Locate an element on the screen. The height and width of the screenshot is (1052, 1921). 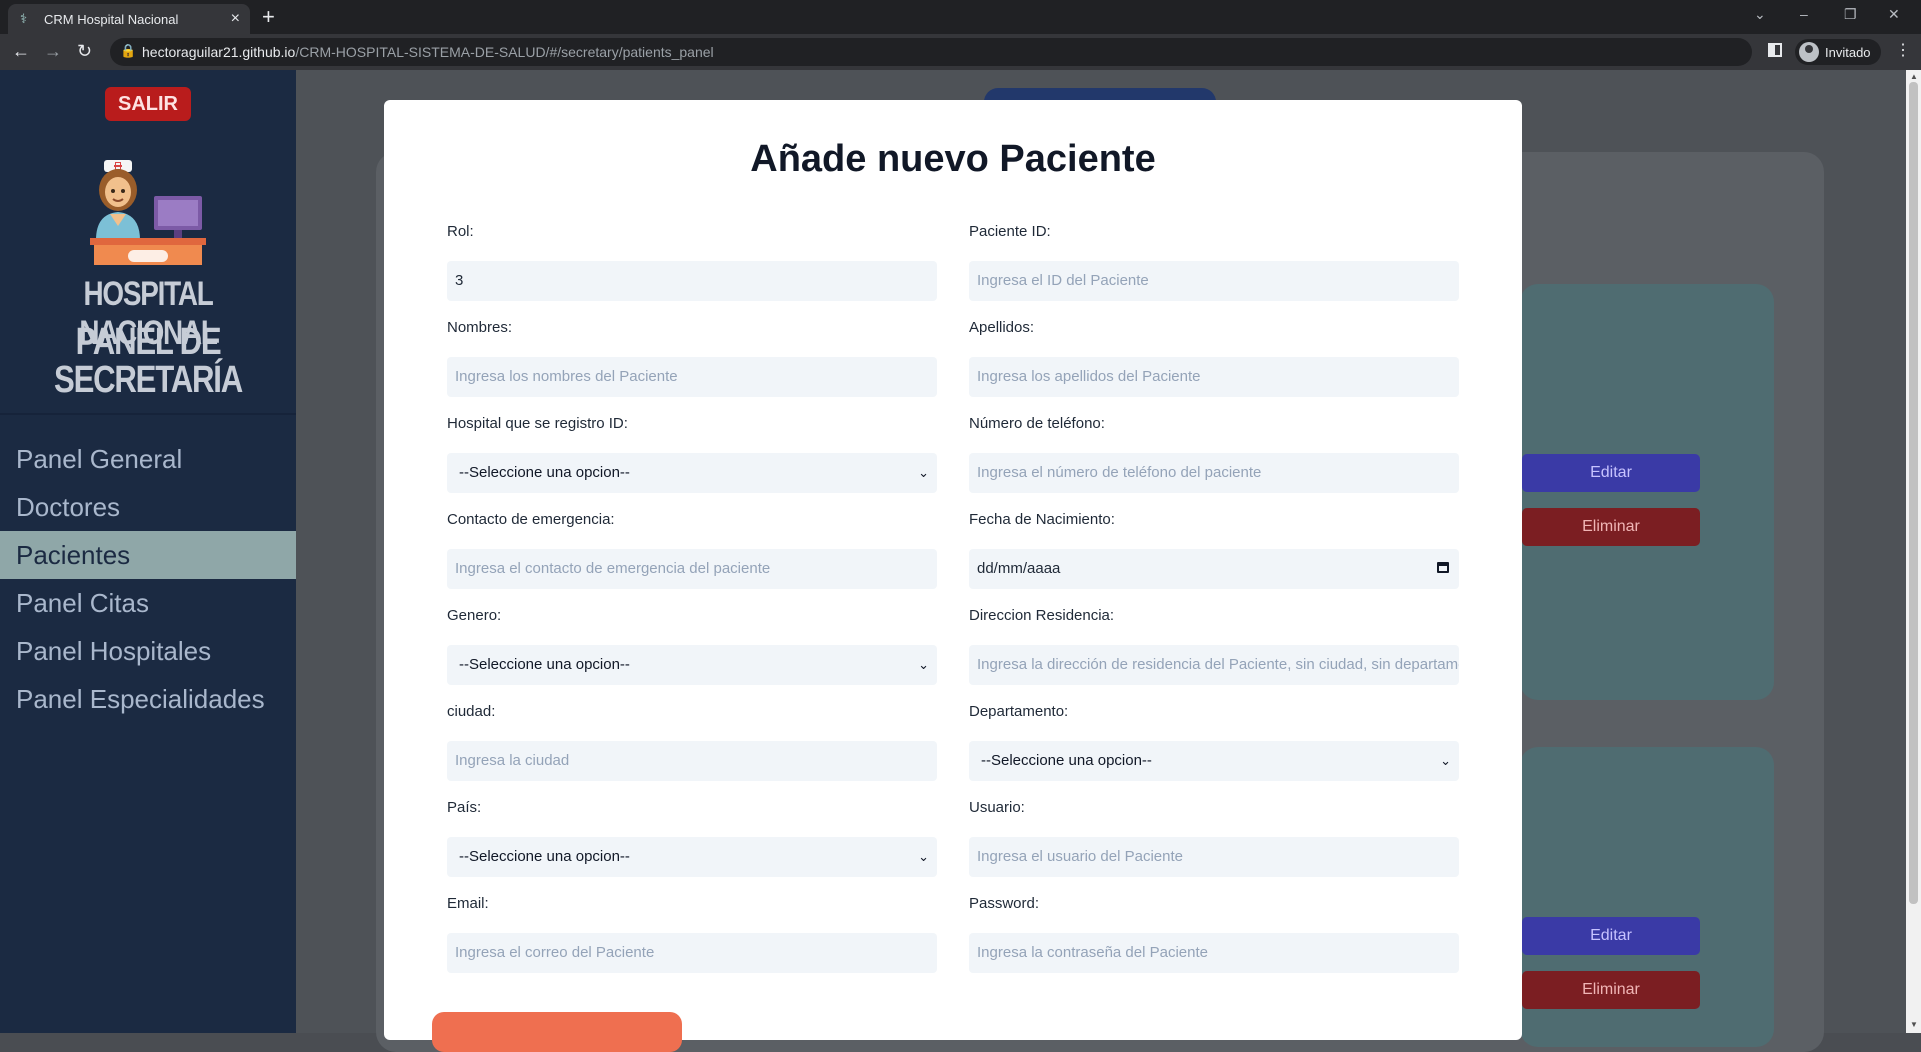
ciudad-label: ciudad: is located at coordinates (471, 711).